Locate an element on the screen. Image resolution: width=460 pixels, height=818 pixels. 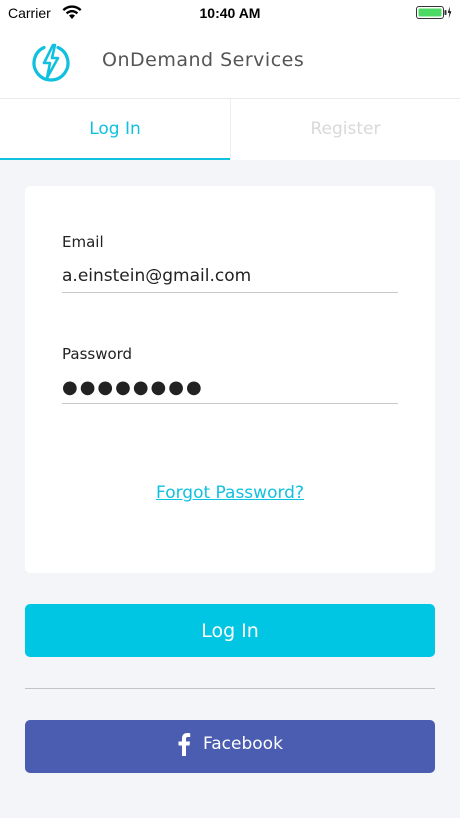
clock-time: 10:40 AM is located at coordinates (230, 13).